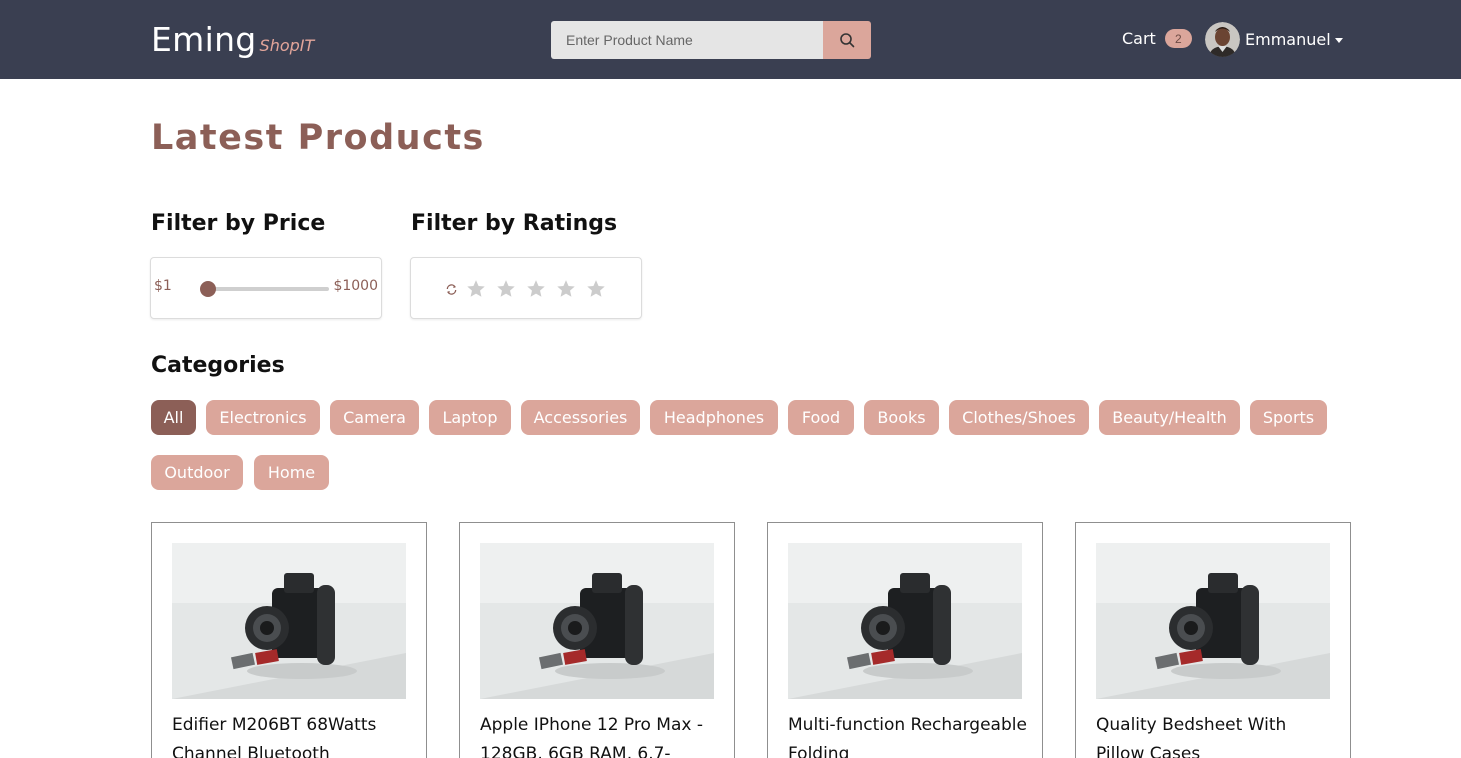 This screenshot has width=1461, height=758. I want to click on category-chip-sports: Sports, so click(1288, 417).